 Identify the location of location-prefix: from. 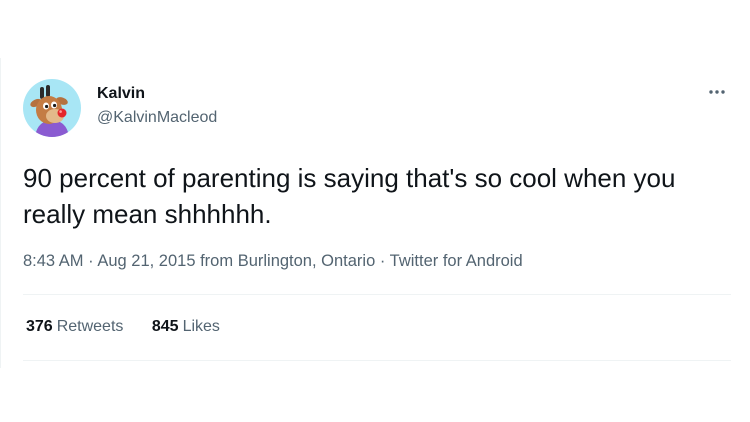
(217, 261).